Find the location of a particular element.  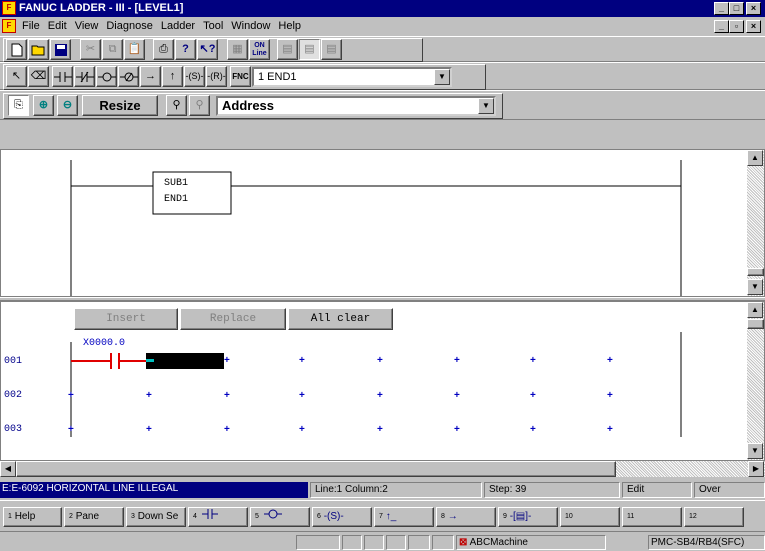

f2-pane-button: 2 Pane is located at coordinates (94, 517).